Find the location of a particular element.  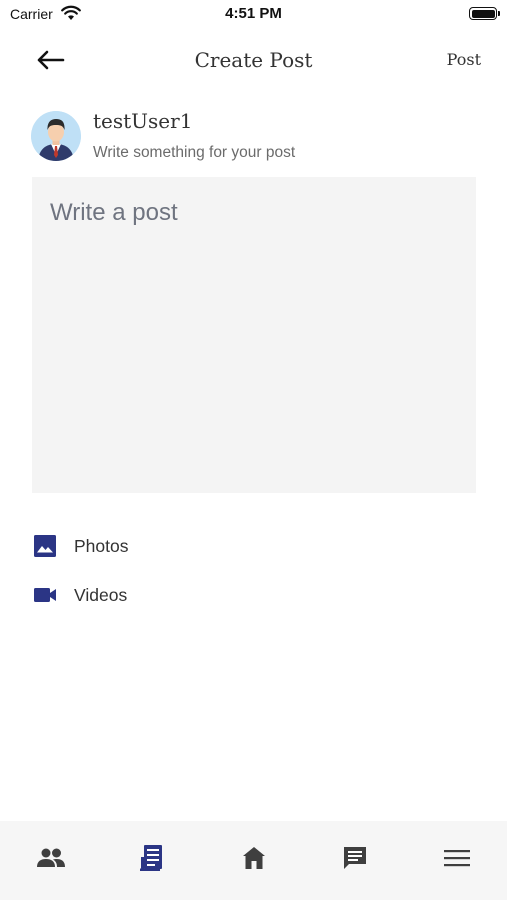

nav-home is located at coordinates (254, 858).